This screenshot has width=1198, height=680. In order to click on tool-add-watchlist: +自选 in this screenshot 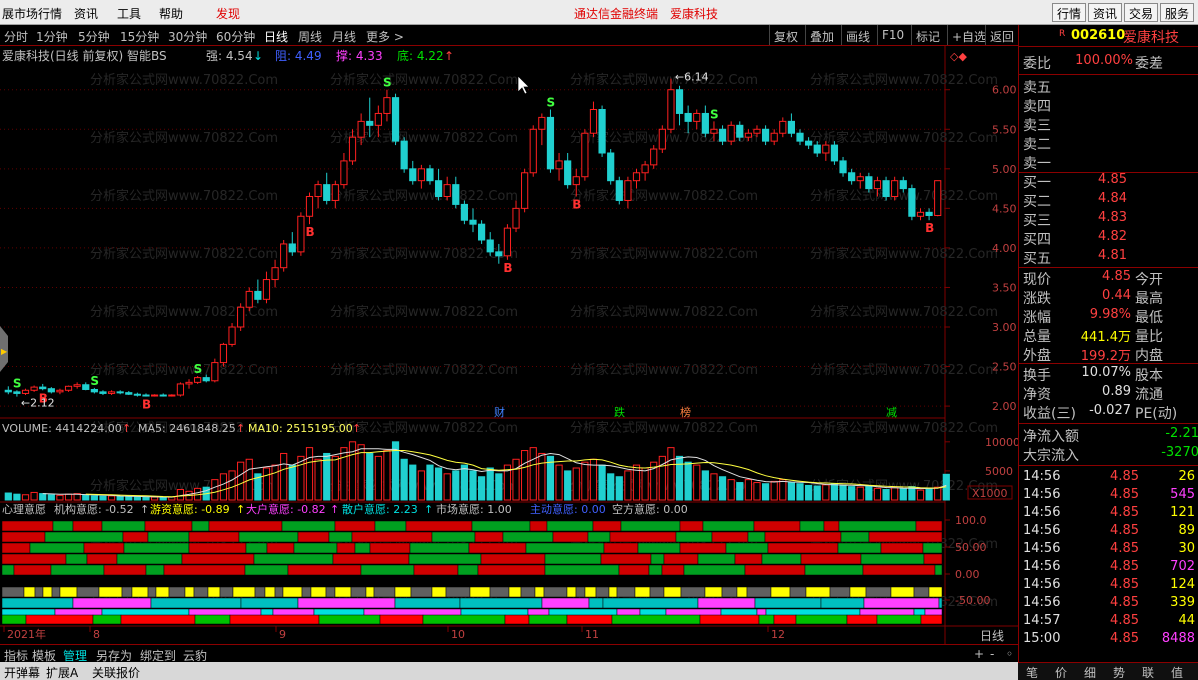, I will do `click(968, 35)`.